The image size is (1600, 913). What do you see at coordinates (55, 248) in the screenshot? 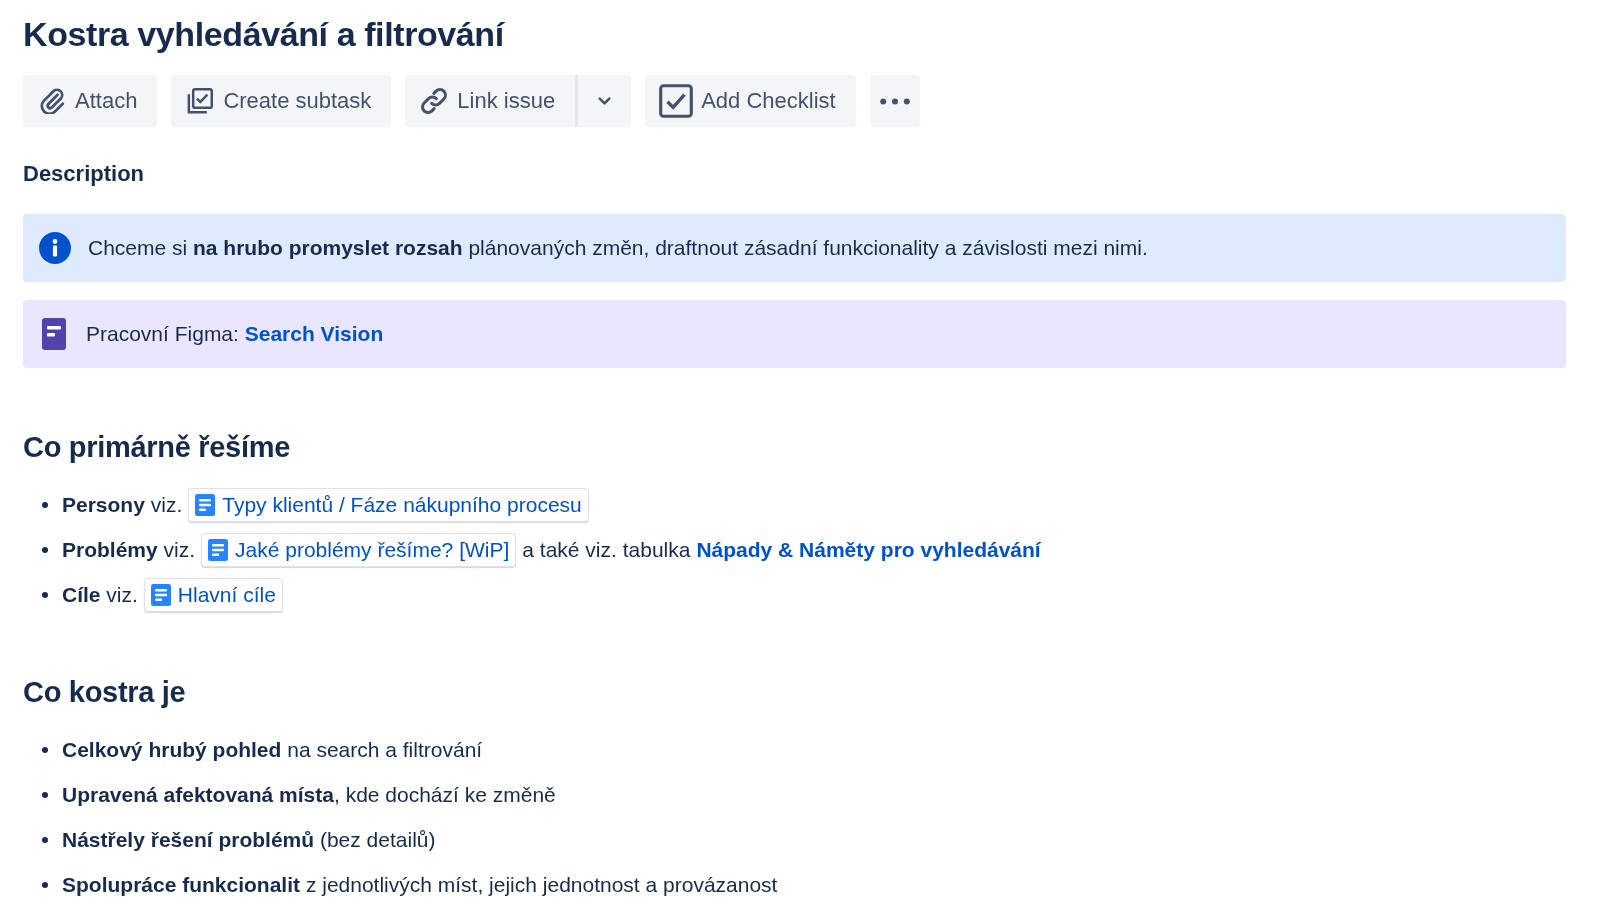
I see `info-icon` at bounding box center [55, 248].